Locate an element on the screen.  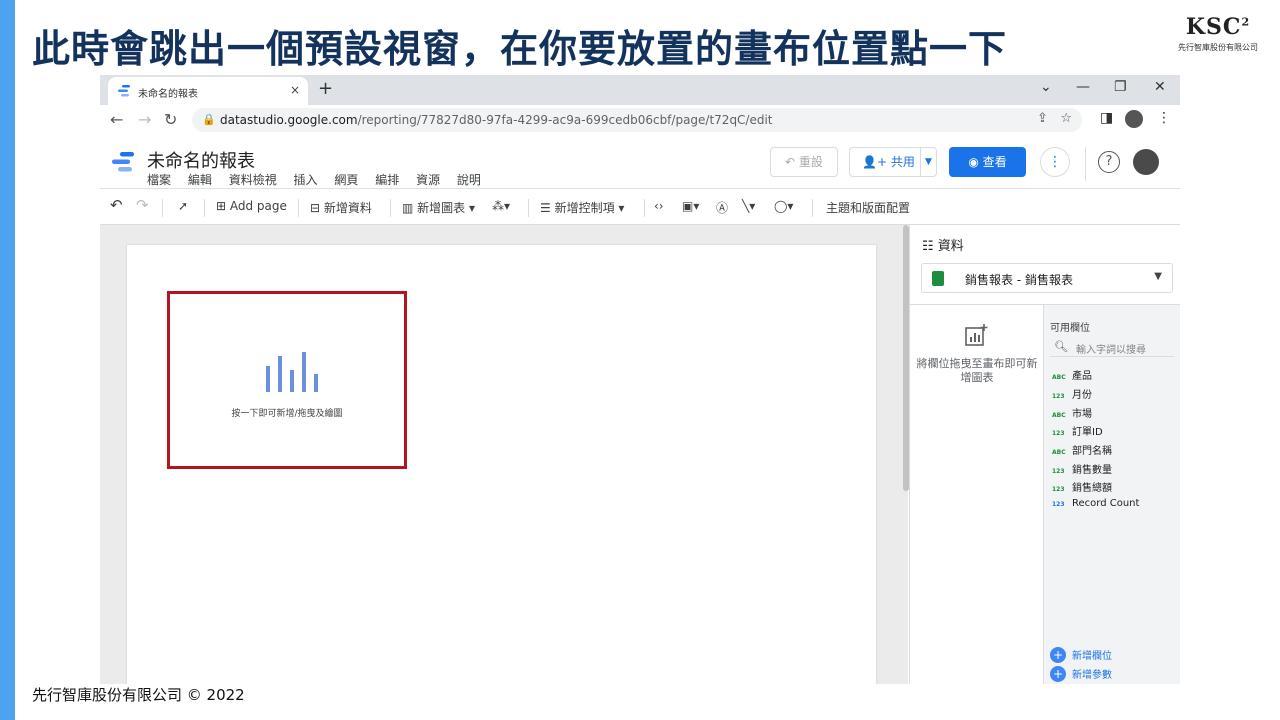
field-label: 銷售總額 is located at coordinates (1092, 488).